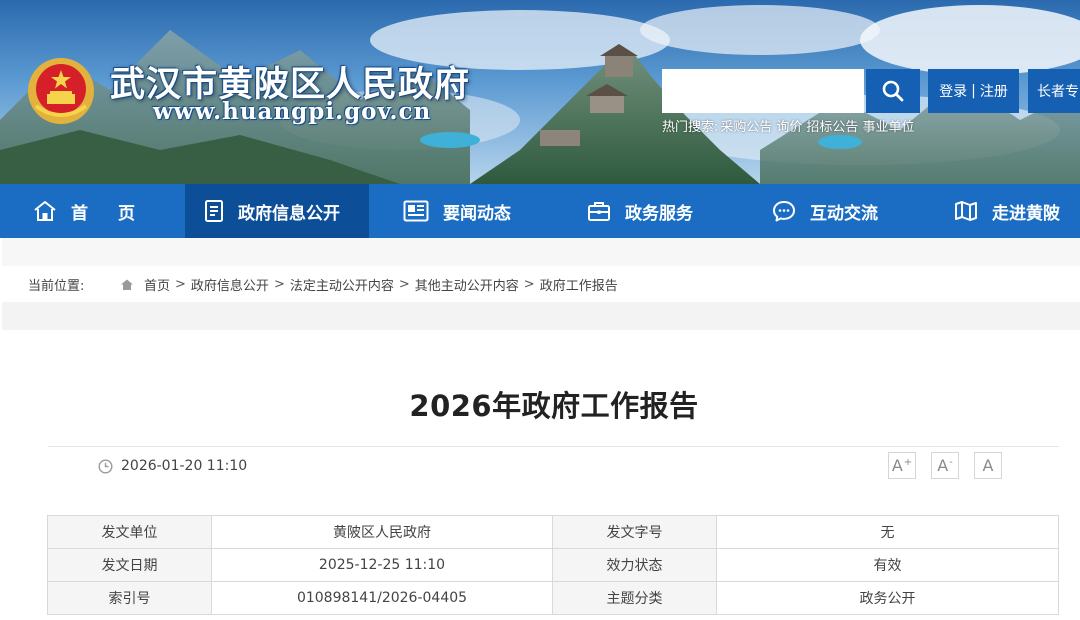 The width and height of the screenshot is (1080, 620). I want to click on table-value-cell: 010898141/2026-04405, so click(382, 598).